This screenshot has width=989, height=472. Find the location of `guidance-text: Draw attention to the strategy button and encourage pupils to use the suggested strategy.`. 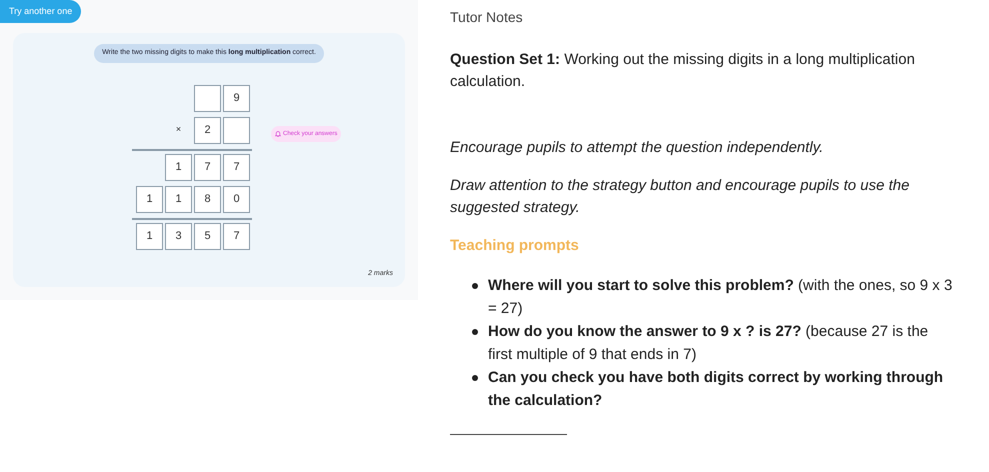

guidance-text: Draw attention to the strategy button and encourage pupils to use the suggested strategy. is located at coordinates (680, 197).